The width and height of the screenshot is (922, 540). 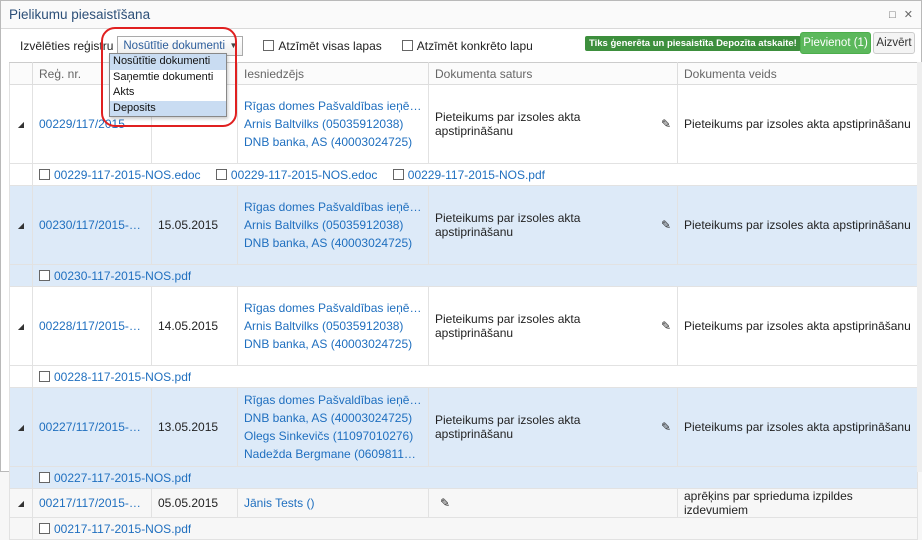 I want to click on header-expander, so click(x=21, y=73).